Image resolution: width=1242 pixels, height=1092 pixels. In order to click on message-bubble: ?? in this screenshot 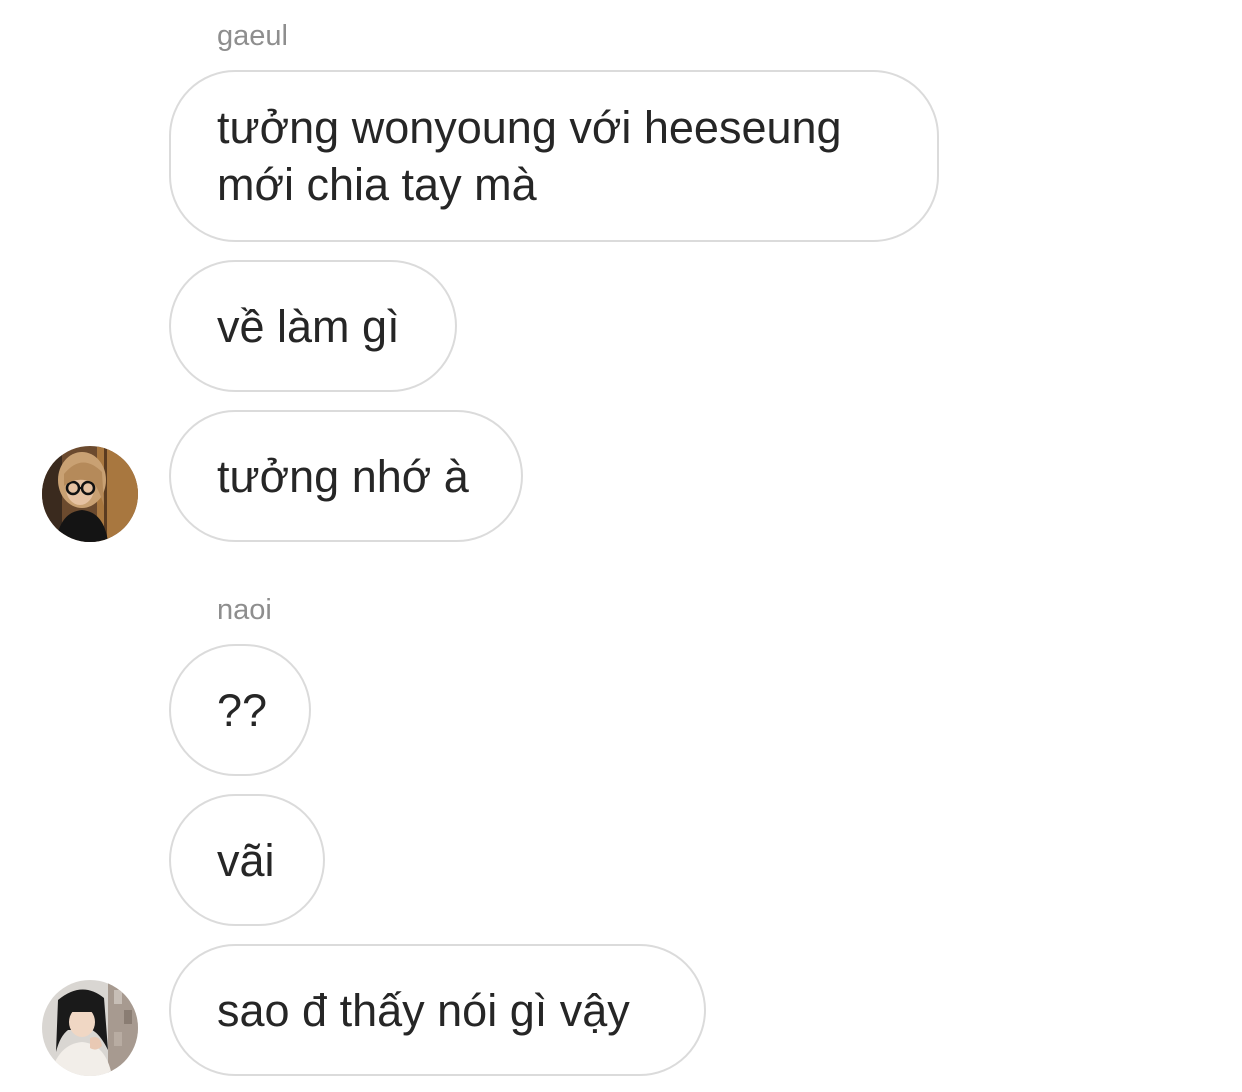, I will do `click(240, 710)`.